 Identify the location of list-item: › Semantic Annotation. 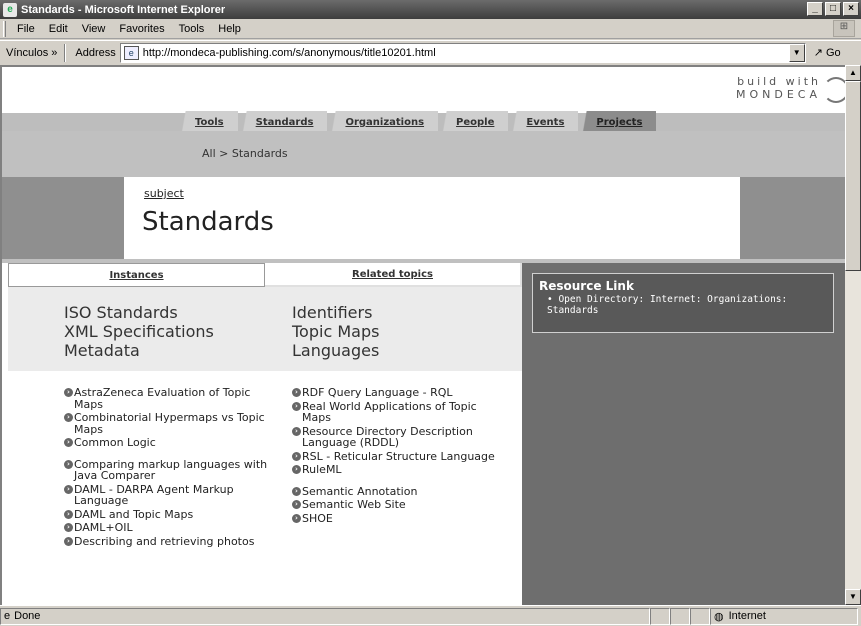
(399, 491).